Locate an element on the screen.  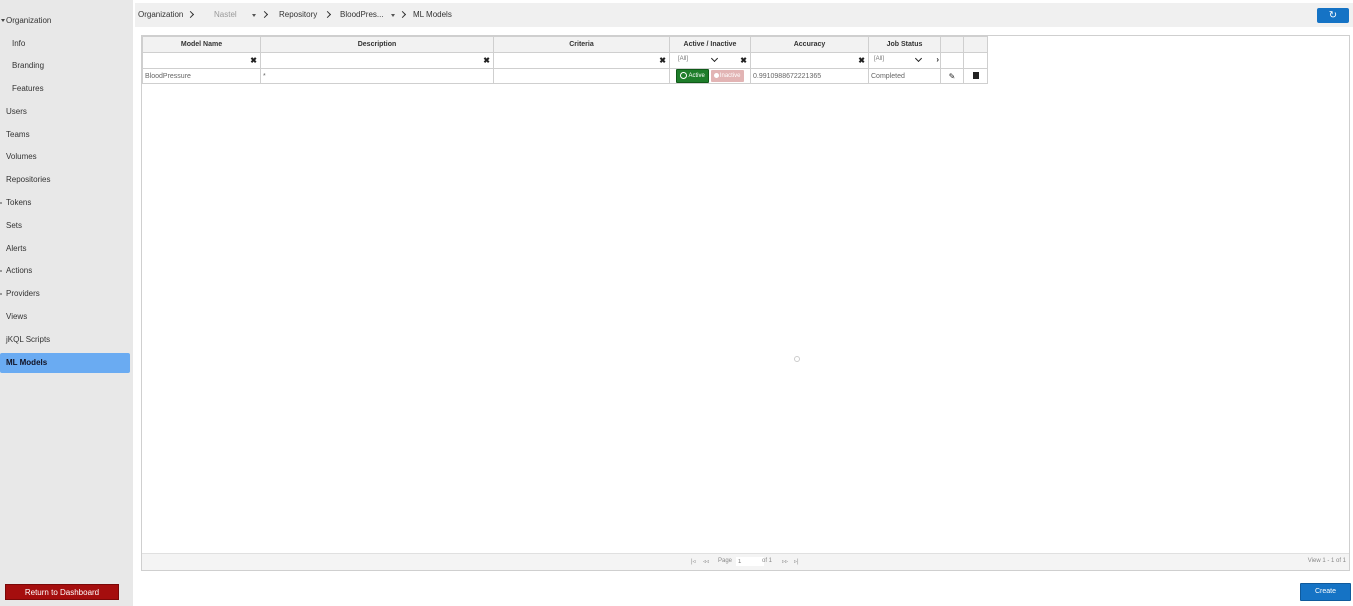
filter-job-status-select: [All] › is located at coordinates (904, 60).